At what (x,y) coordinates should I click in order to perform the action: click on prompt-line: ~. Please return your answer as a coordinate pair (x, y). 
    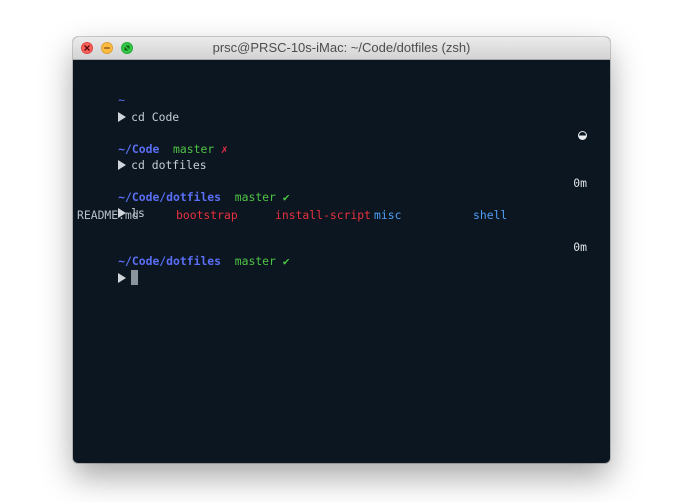
    Looking at the image, I should click on (101, 93).